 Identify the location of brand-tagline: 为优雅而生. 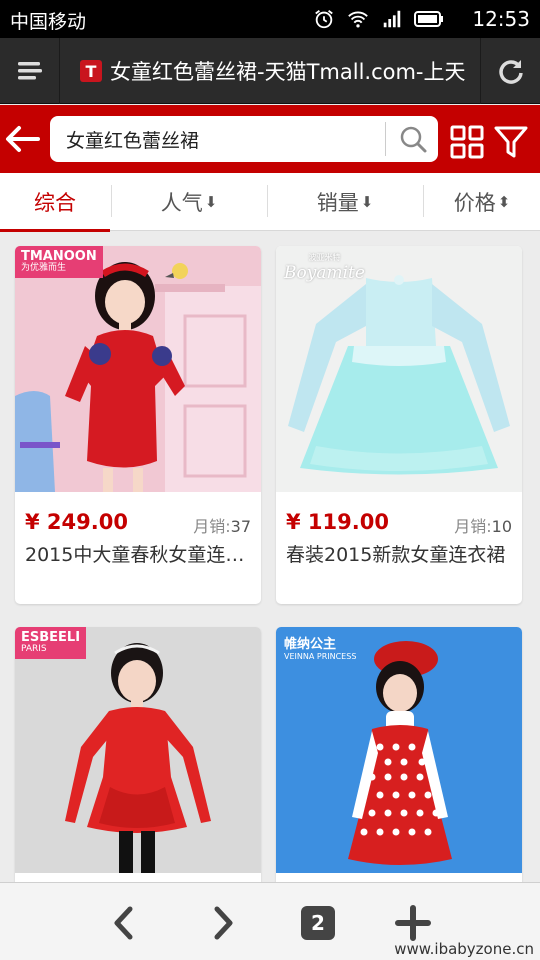
(44, 268).